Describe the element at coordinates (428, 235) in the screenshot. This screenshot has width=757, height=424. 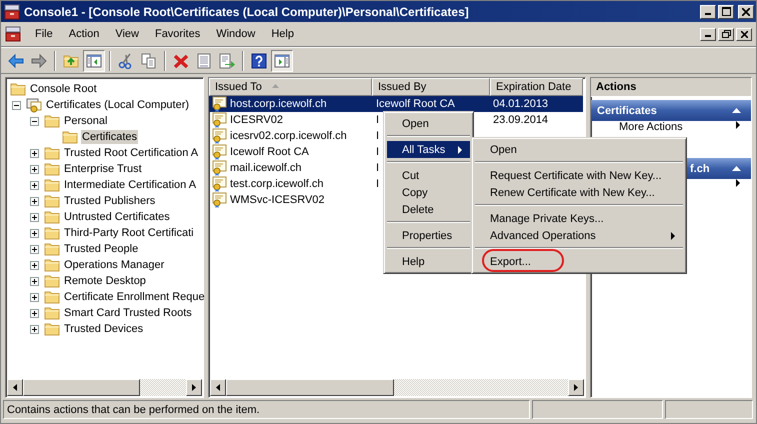
I see `menu-item: Properties` at that location.